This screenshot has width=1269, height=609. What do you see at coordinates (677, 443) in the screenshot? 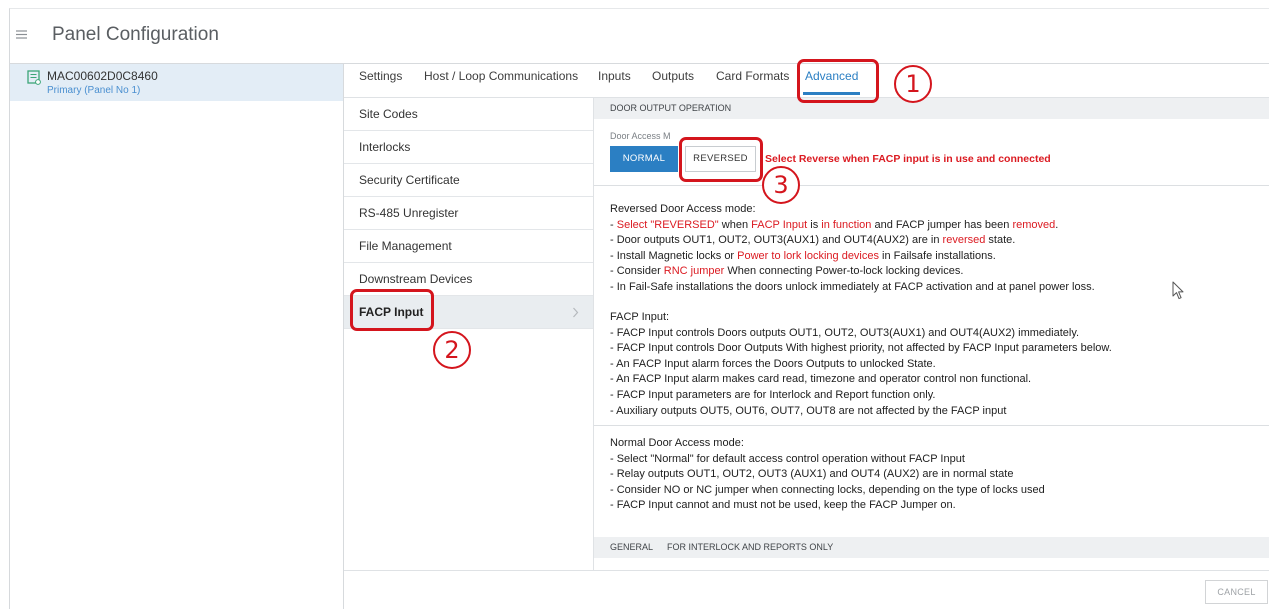
I see `info-heading: Normal Door Access mode:` at bounding box center [677, 443].